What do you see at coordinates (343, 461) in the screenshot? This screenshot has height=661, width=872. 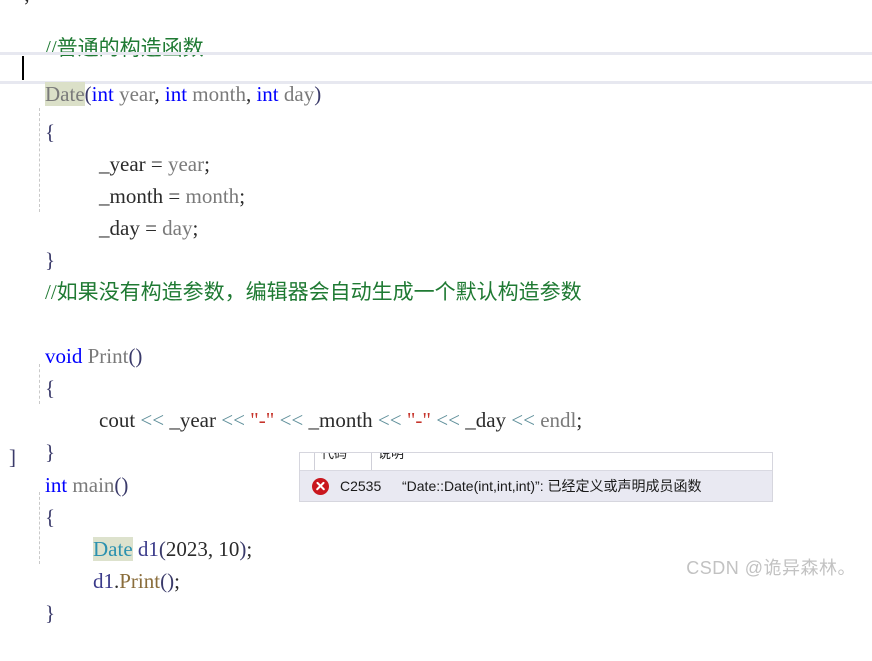 I see `error-column-code: 代码` at bounding box center [343, 461].